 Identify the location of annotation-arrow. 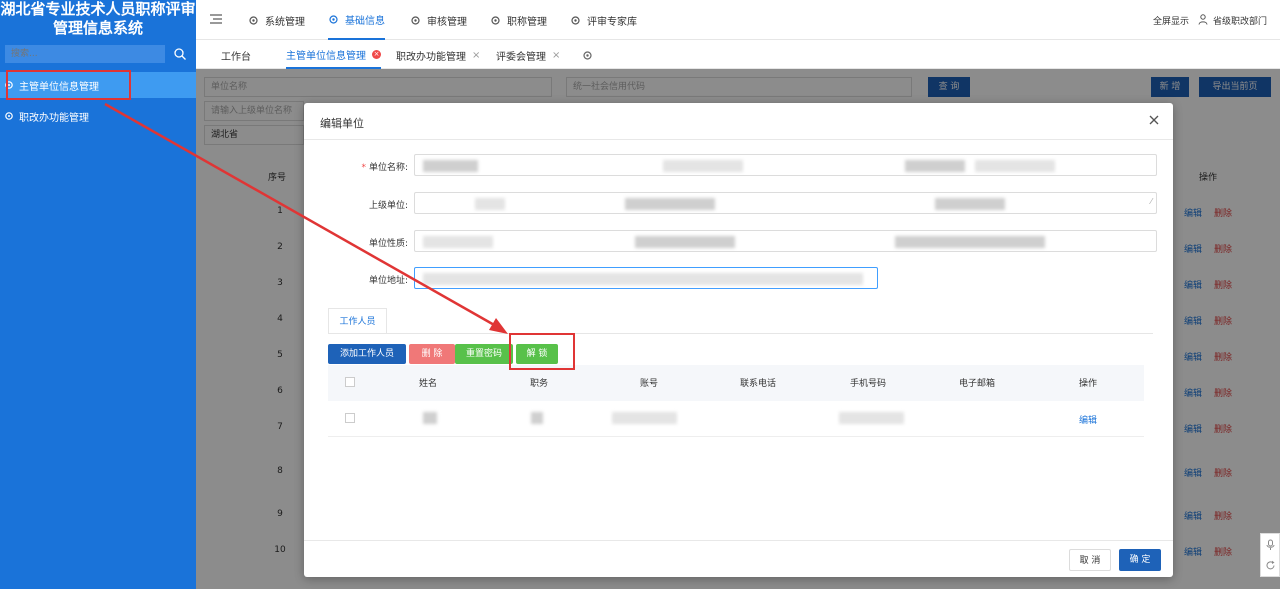
(306, 218).